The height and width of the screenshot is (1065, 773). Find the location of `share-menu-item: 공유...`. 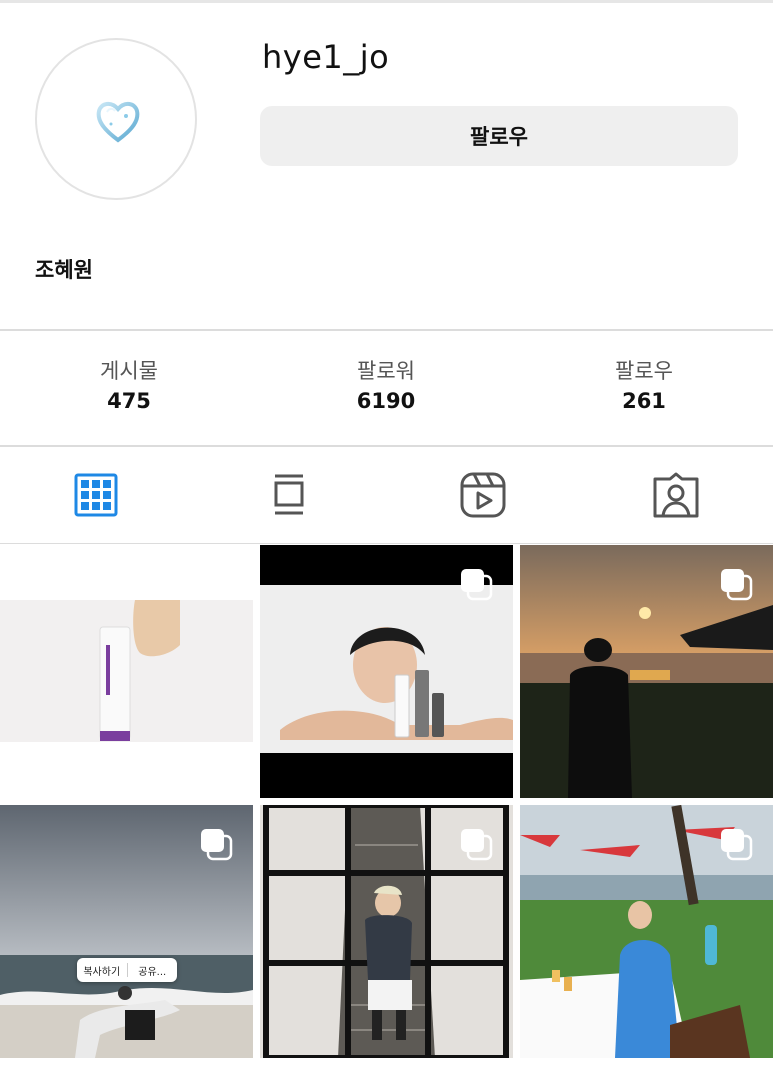

share-menu-item: 공유... is located at coordinates (153, 970).